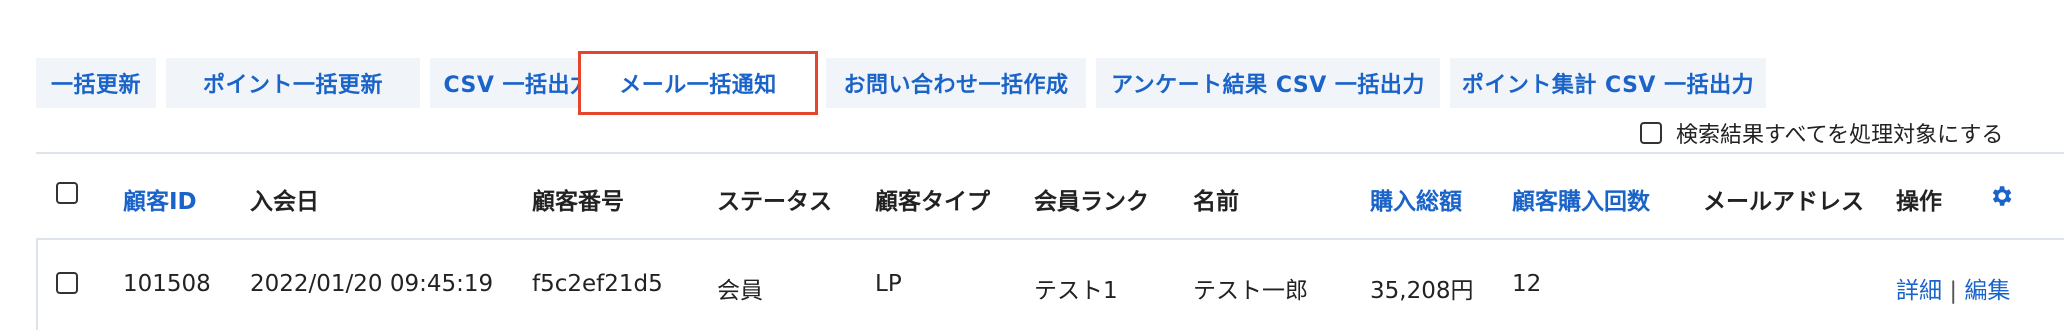 The width and height of the screenshot is (2064, 330). Describe the element at coordinates (67, 283) in the screenshot. I see `row-checkbox` at that location.